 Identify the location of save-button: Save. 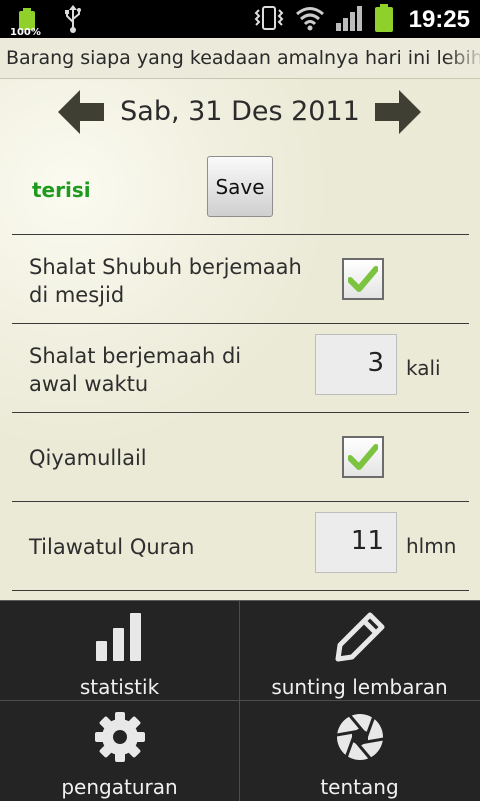
(240, 186).